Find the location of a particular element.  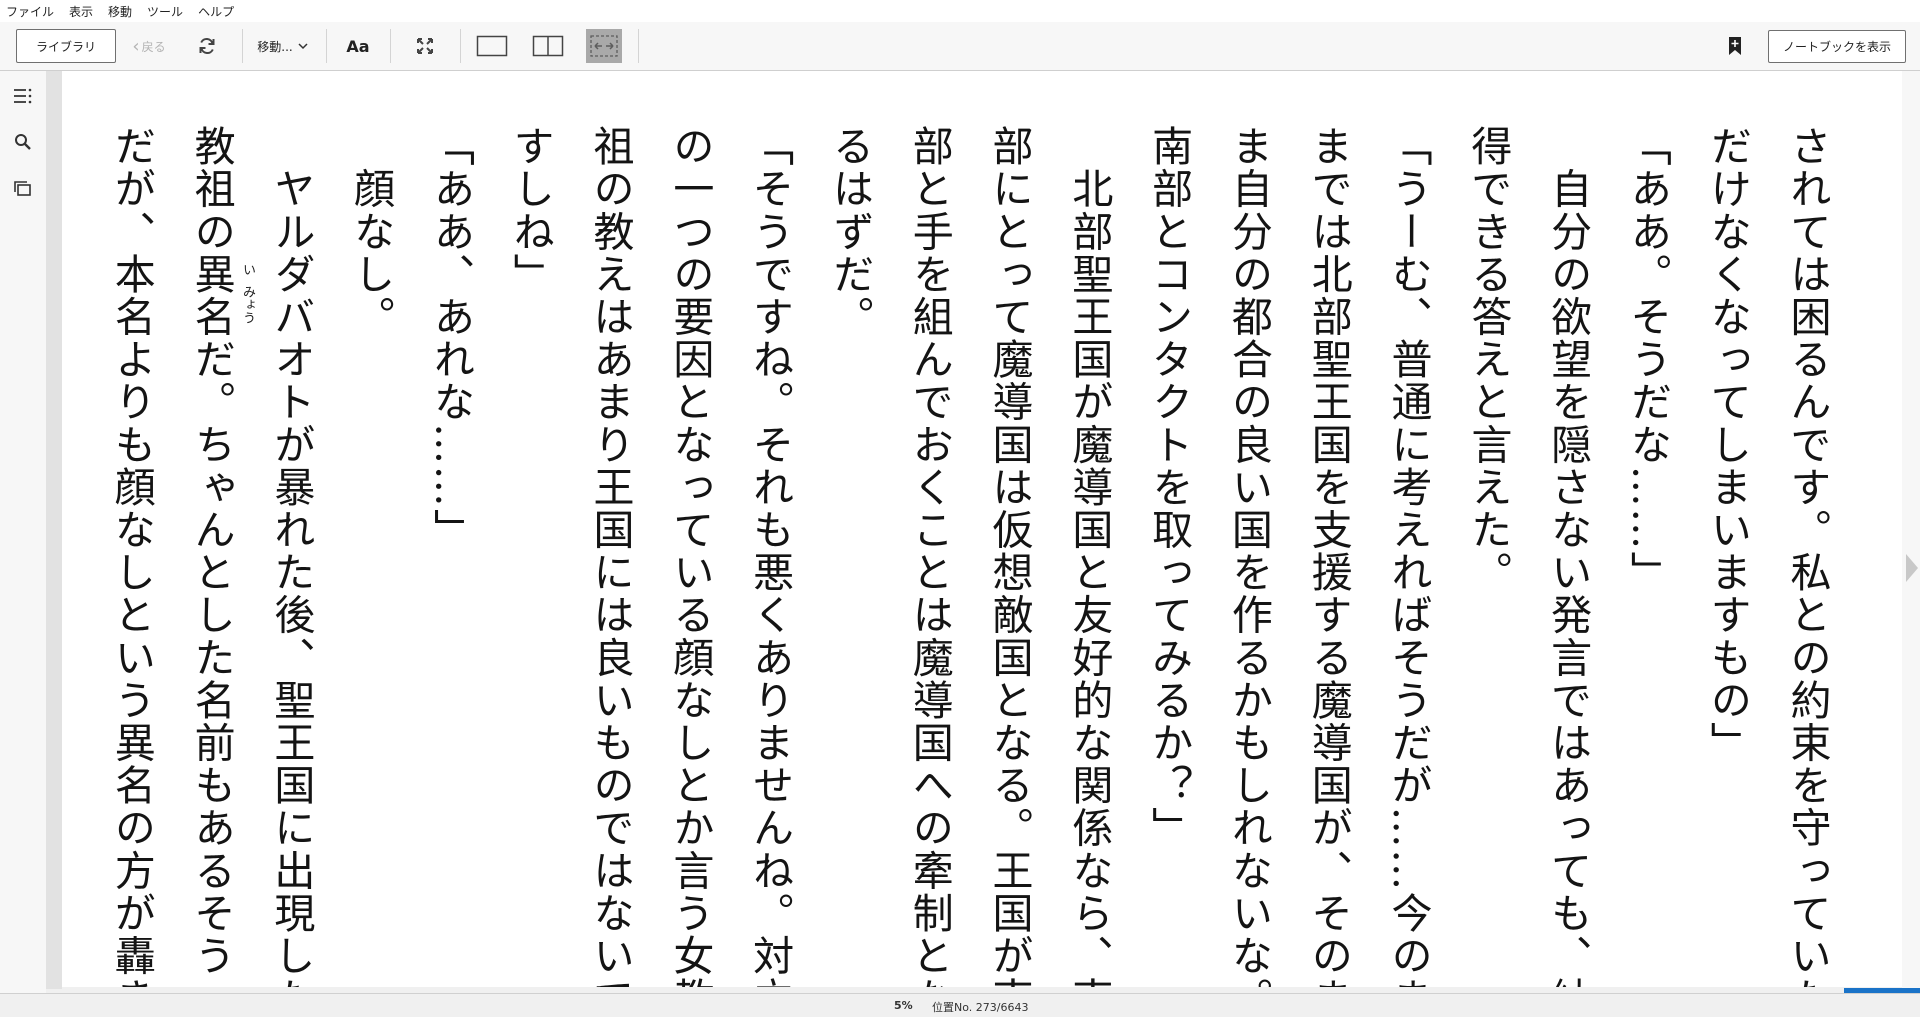

refresh-icon is located at coordinates (207, 46).